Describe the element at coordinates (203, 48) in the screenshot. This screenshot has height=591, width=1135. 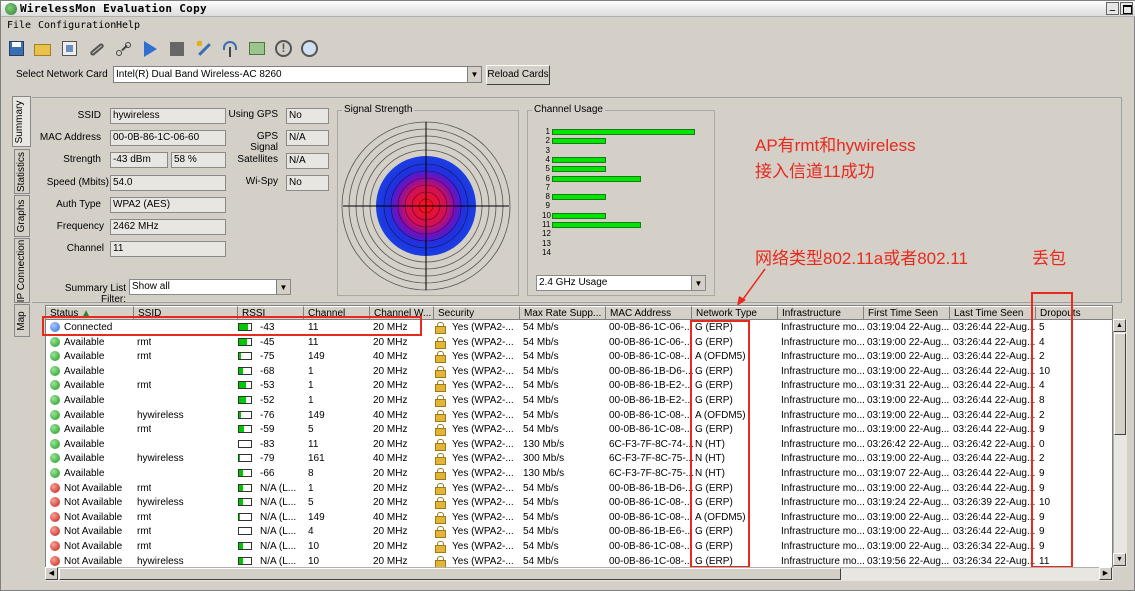
I see `wand-icon` at that location.